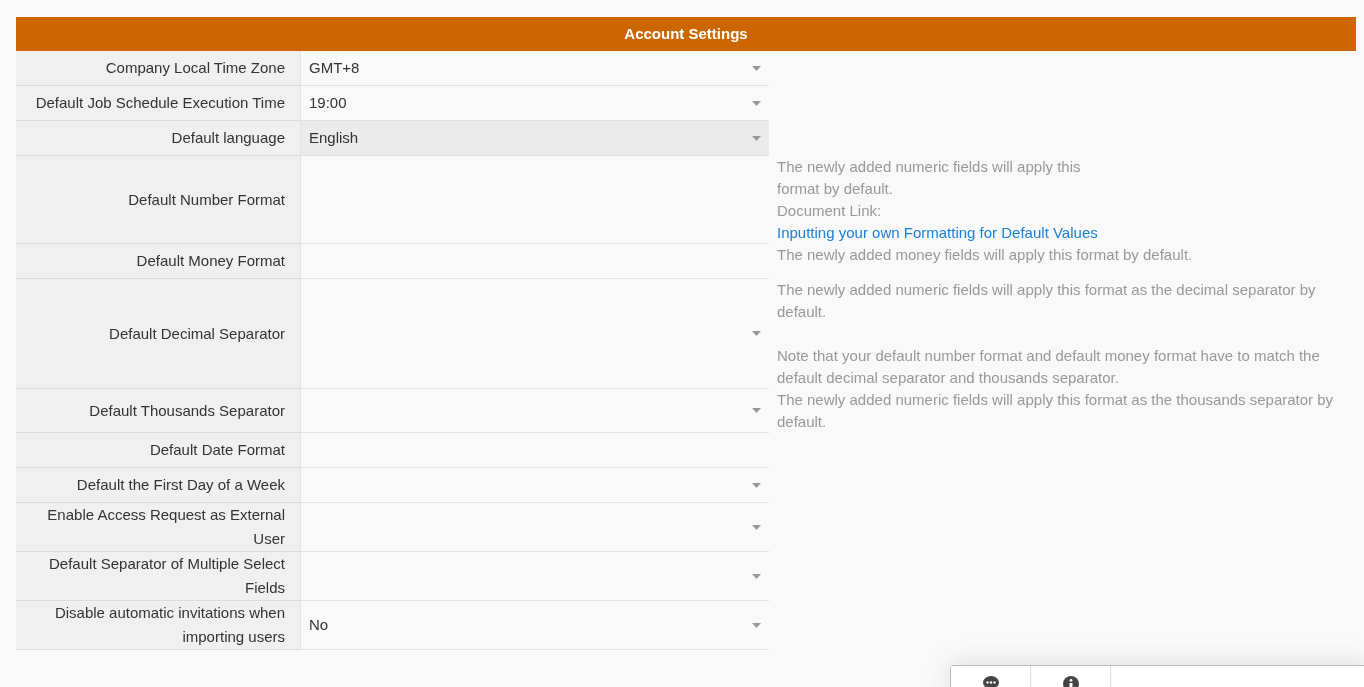 This screenshot has height=687, width=1364. What do you see at coordinates (534, 103) in the screenshot?
I see `dropdown-field: 19:00` at bounding box center [534, 103].